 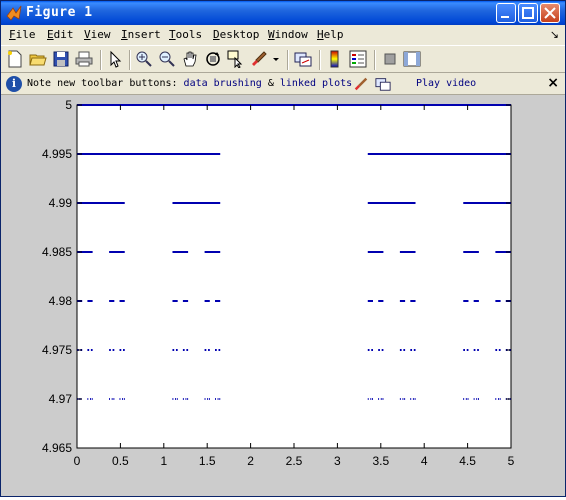 I want to click on x-tick-label: 1, so click(x=163, y=461).